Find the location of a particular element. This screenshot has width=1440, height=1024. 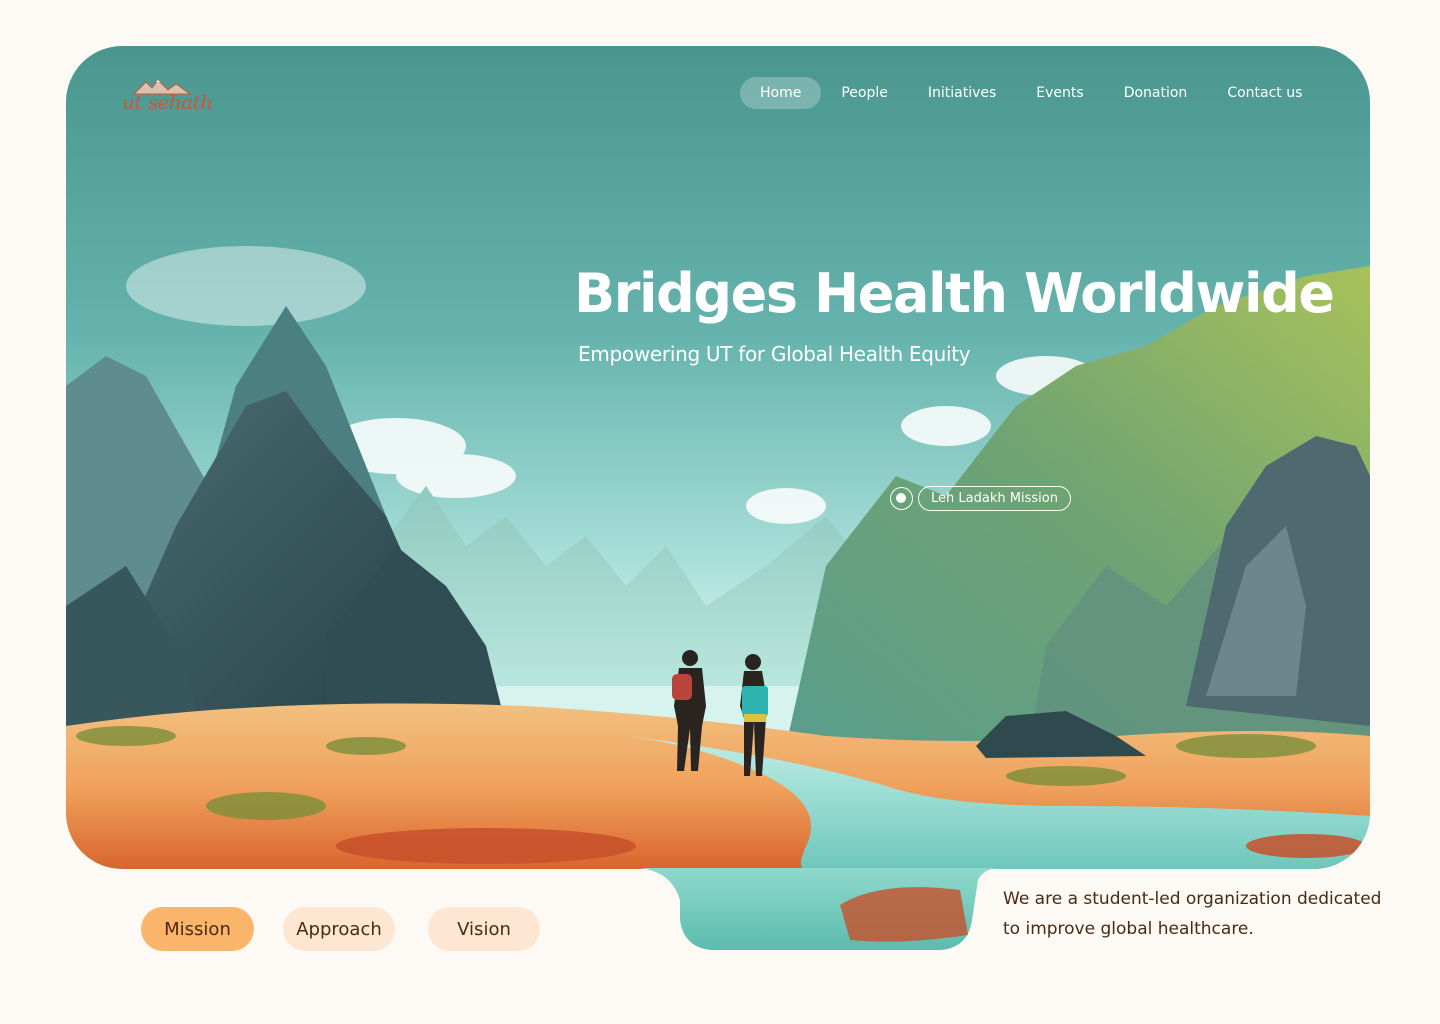

nav-events: Events is located at coordinates (1059, 93).